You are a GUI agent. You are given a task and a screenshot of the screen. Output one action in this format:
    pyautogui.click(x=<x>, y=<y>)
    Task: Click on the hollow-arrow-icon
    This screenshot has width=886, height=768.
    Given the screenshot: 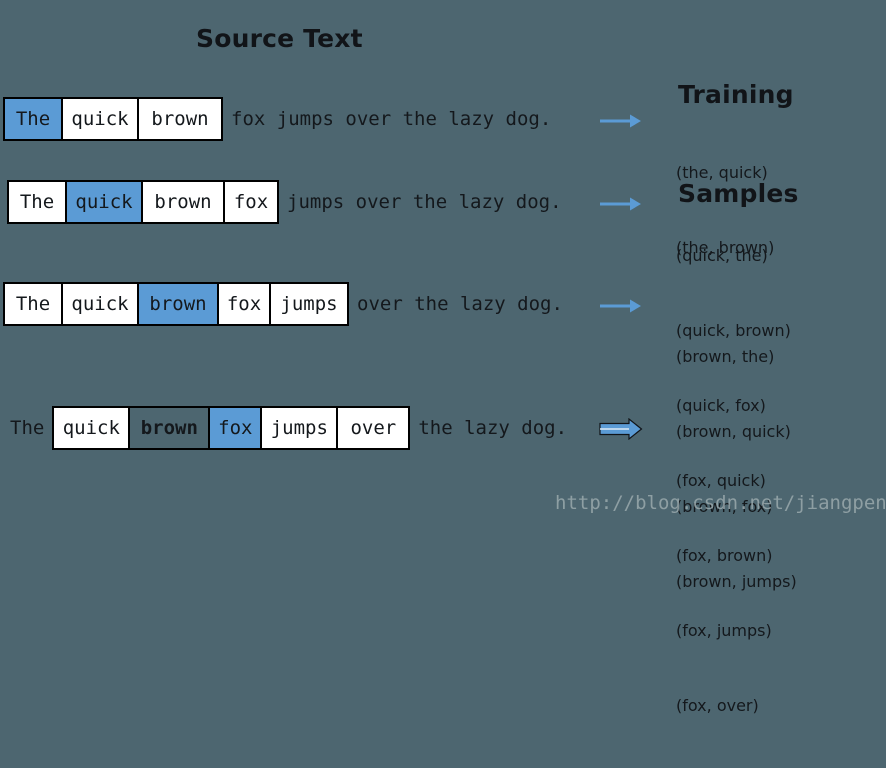 What is the action you would take?
    pyautogui.click(x=621, y=429)
    